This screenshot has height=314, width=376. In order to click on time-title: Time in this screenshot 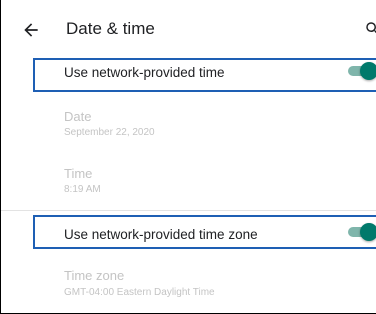, I will do `click(78, 173)`.